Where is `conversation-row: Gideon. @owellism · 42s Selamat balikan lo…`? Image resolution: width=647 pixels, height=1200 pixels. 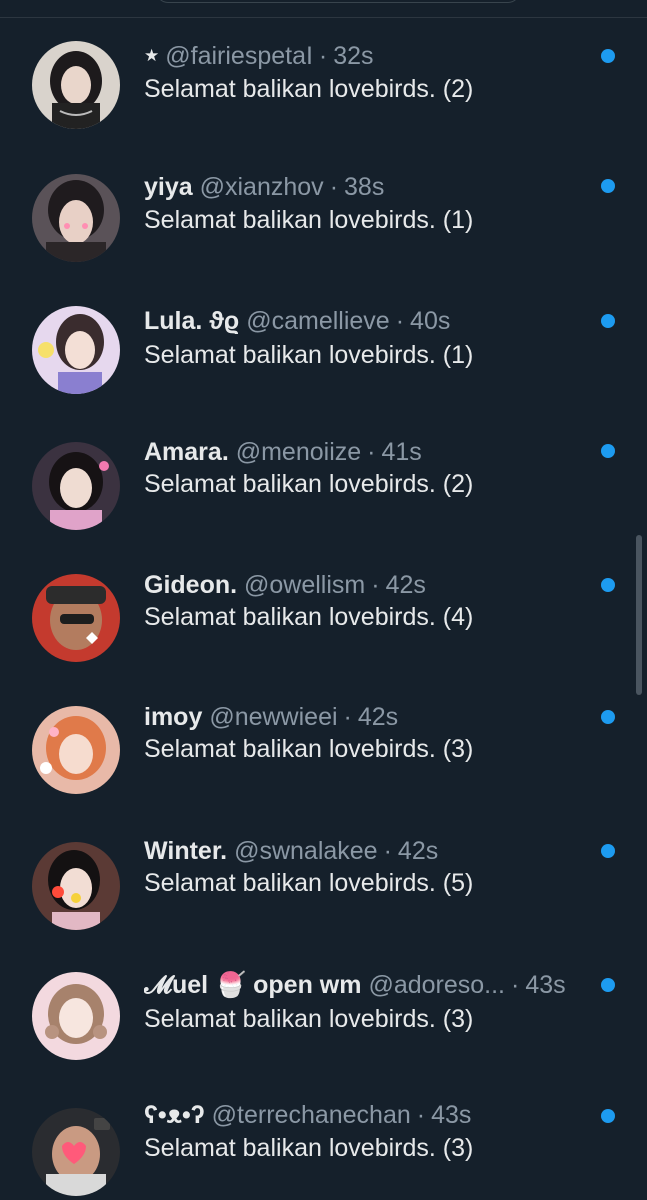 conversation-row: Gideon. @owellism · 42s Selamat balikan lo… is located at coordinates (323, 614).